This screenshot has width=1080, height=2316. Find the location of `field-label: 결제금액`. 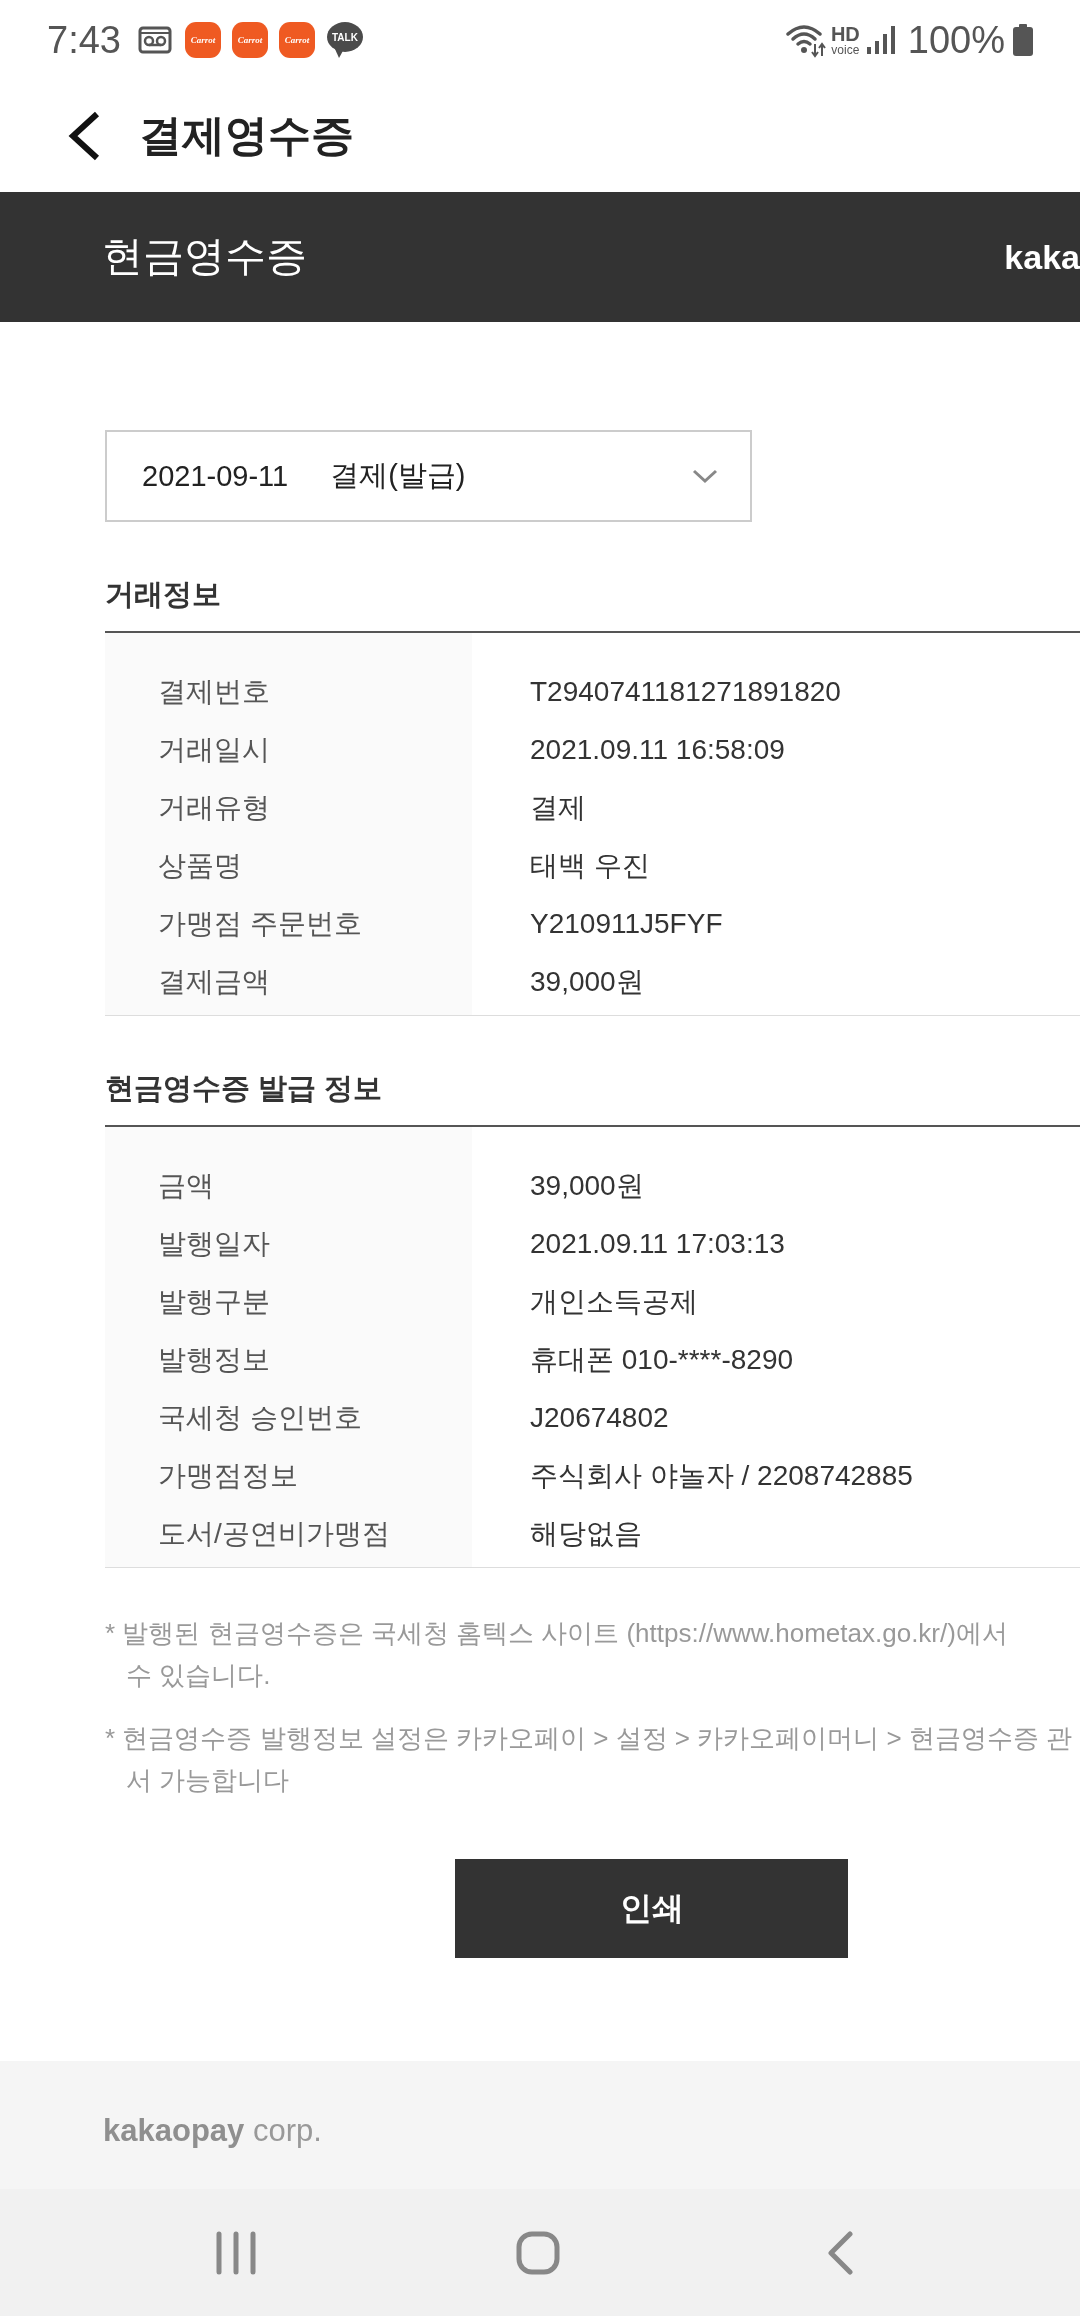

field-label: 결제금액 is located at coordinates (214, 982).